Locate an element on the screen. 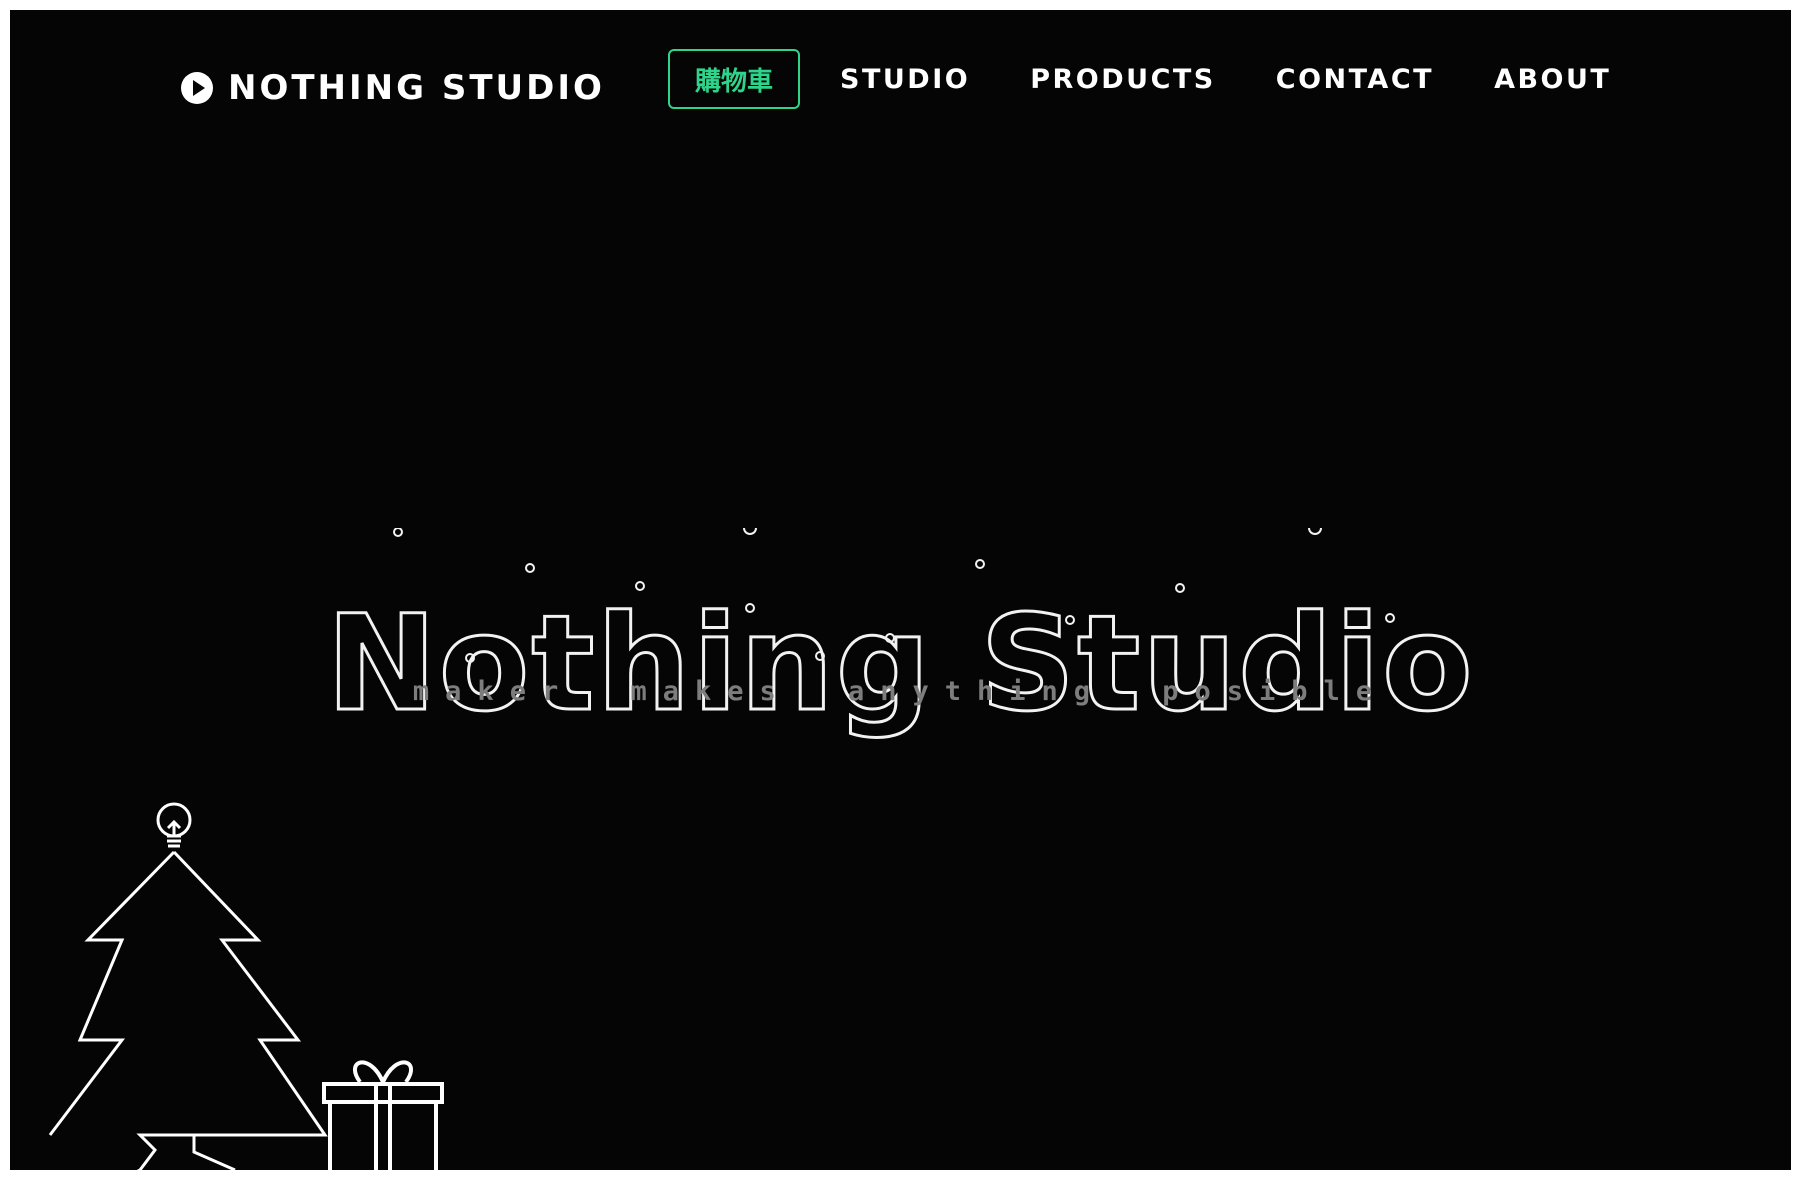 Image resolution: width=1801 pixels, height=1184 pixels. play-circle-icon is located at coordinates (197, 88).